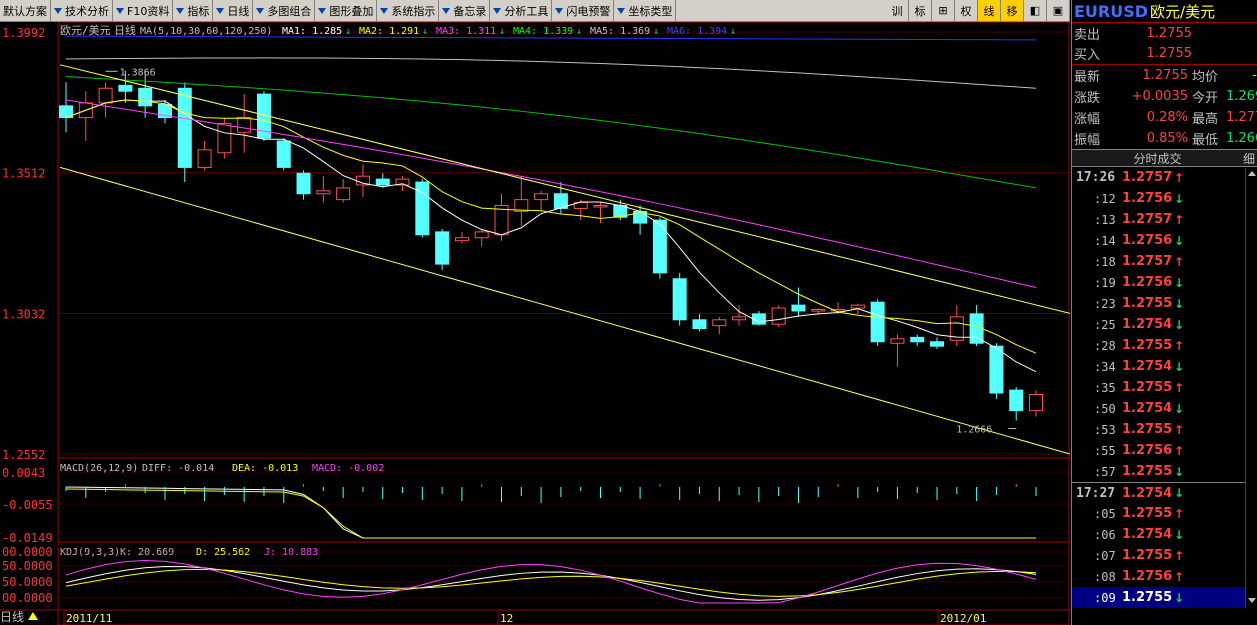  I want to click on quote-label-2: 最低, so click(1205, 140).